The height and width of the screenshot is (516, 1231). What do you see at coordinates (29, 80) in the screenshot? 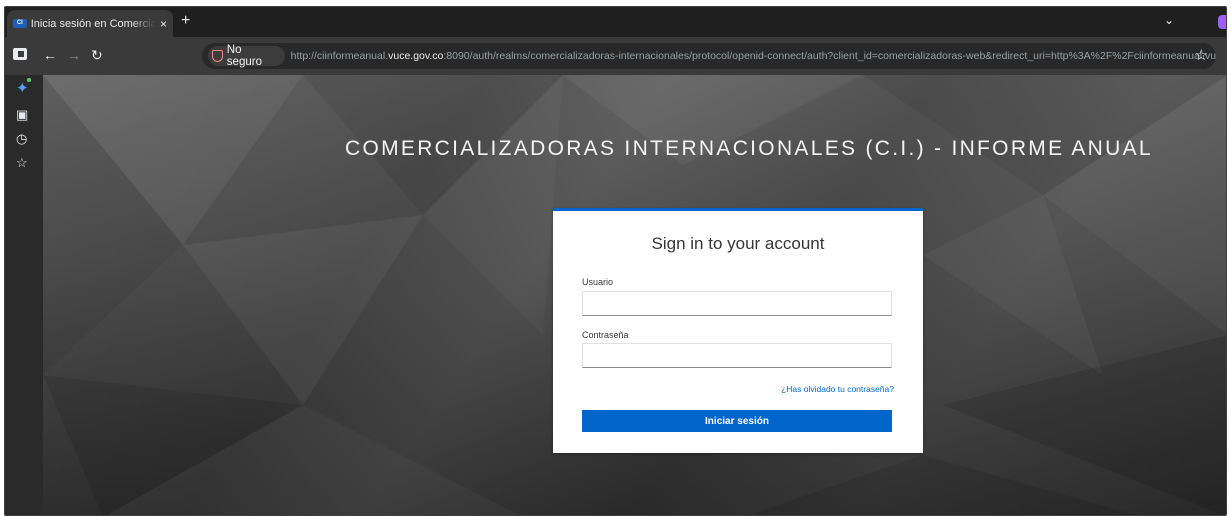
I see `copilot-status-dot` at bounding box center [29, 80].